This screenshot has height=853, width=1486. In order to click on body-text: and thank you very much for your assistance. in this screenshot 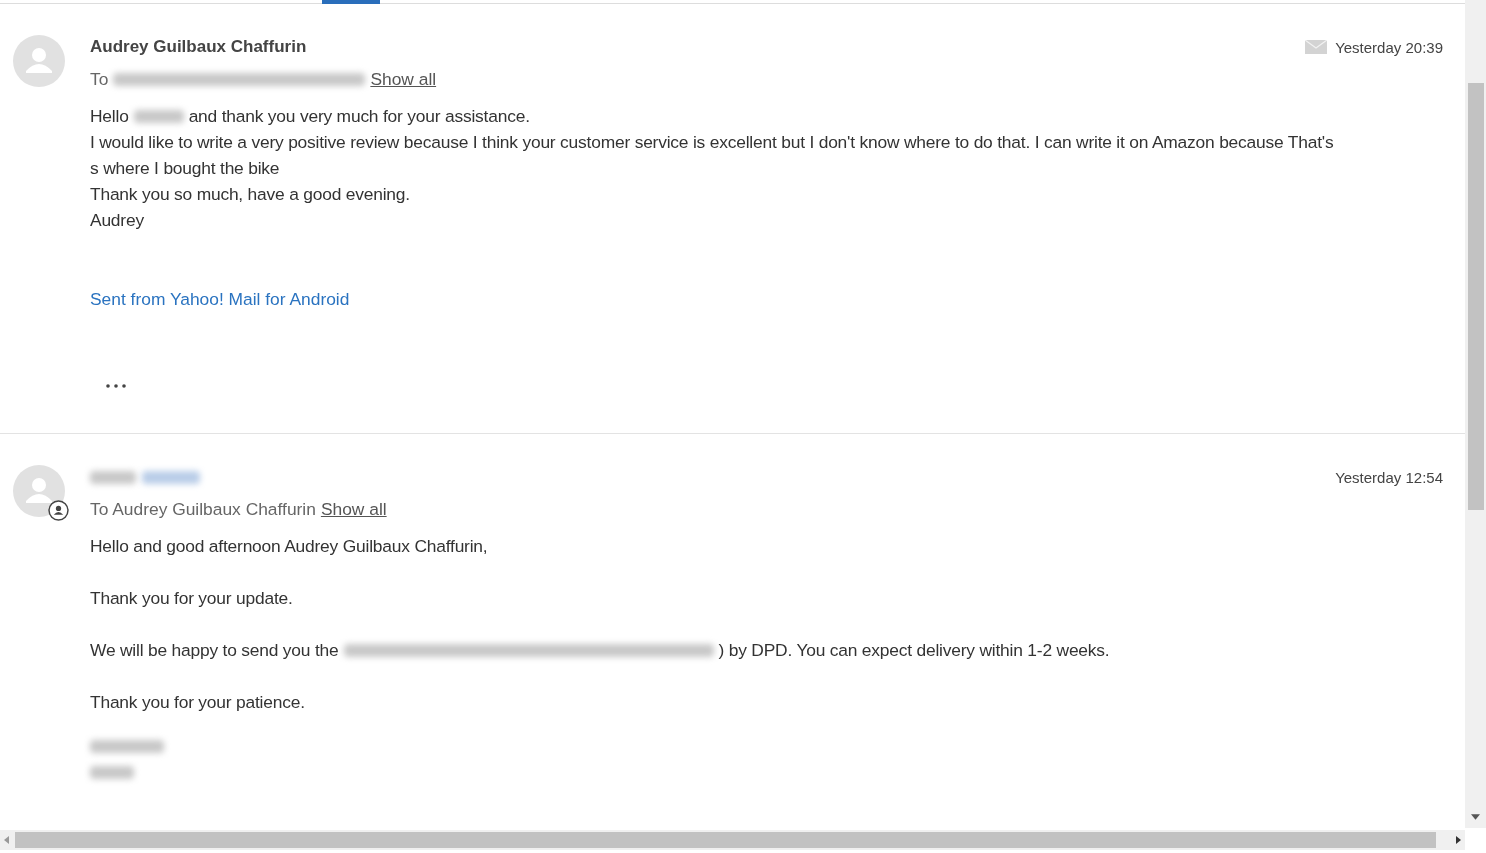, I will do `click(359, 116)`.